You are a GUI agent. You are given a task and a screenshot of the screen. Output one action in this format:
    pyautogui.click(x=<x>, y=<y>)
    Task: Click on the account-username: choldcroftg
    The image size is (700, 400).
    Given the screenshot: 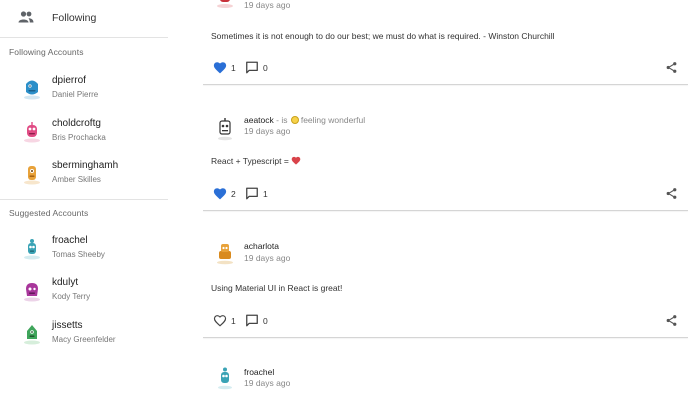 What is the action you would take?
    pyautogui.click(x=76, y=123)
    